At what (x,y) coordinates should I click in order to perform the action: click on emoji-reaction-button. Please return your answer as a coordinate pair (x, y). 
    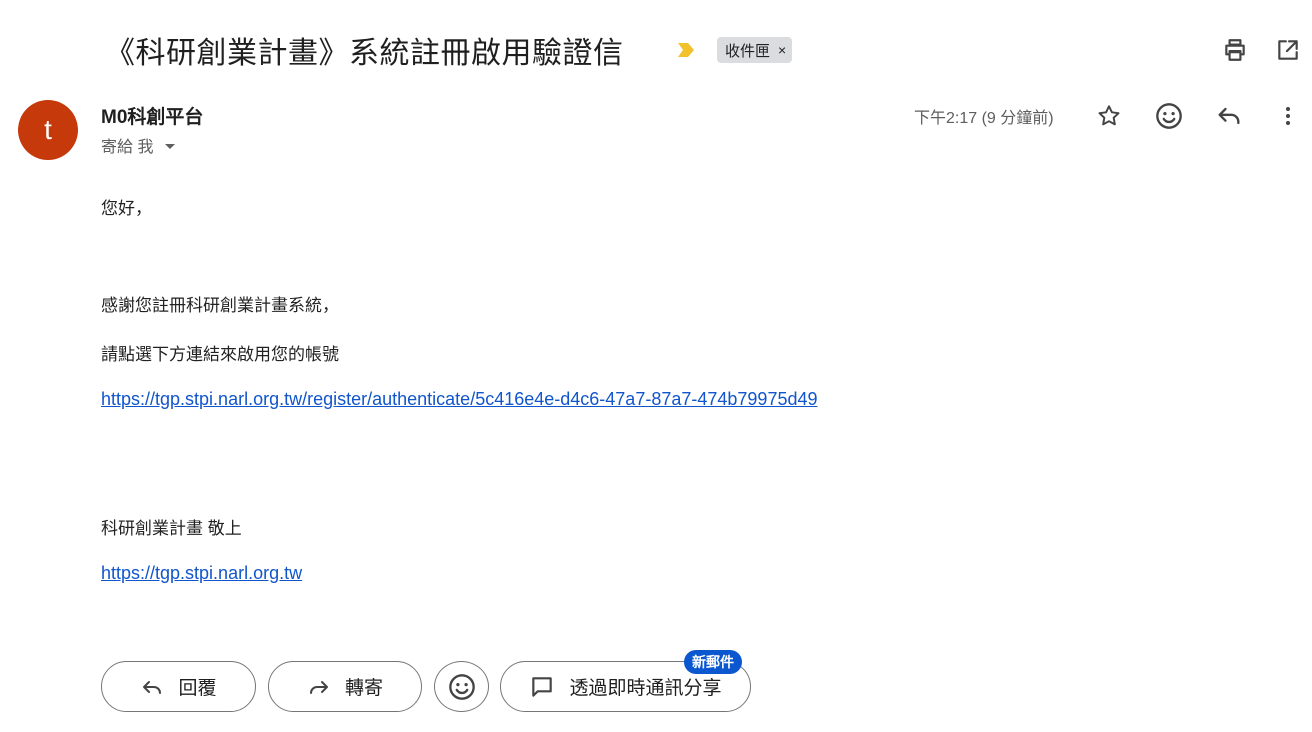
    Looking at the image, I should click on (461, 686).